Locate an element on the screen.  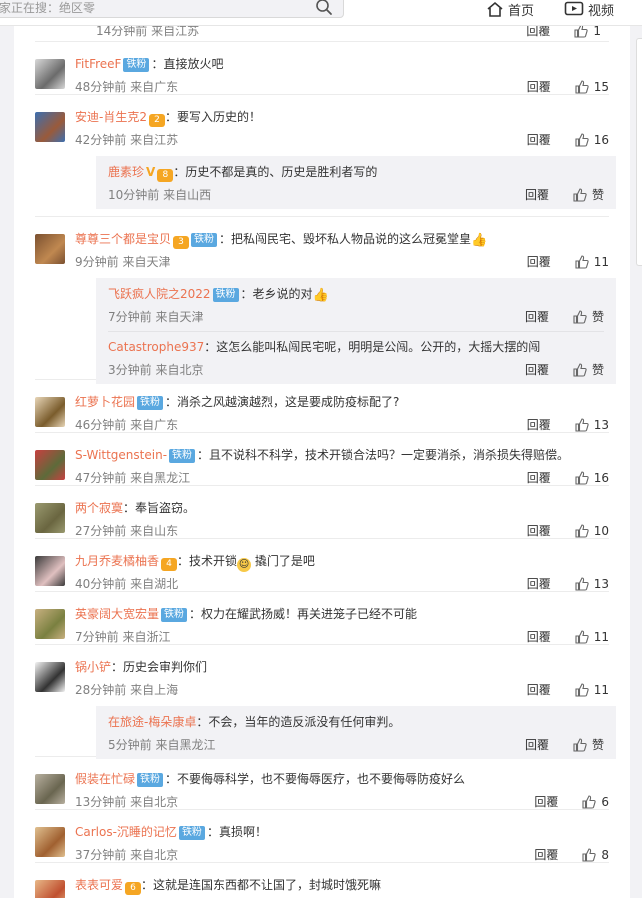
user-name: 九月乔麦橘柚香 is located at coordinates (117, 561).